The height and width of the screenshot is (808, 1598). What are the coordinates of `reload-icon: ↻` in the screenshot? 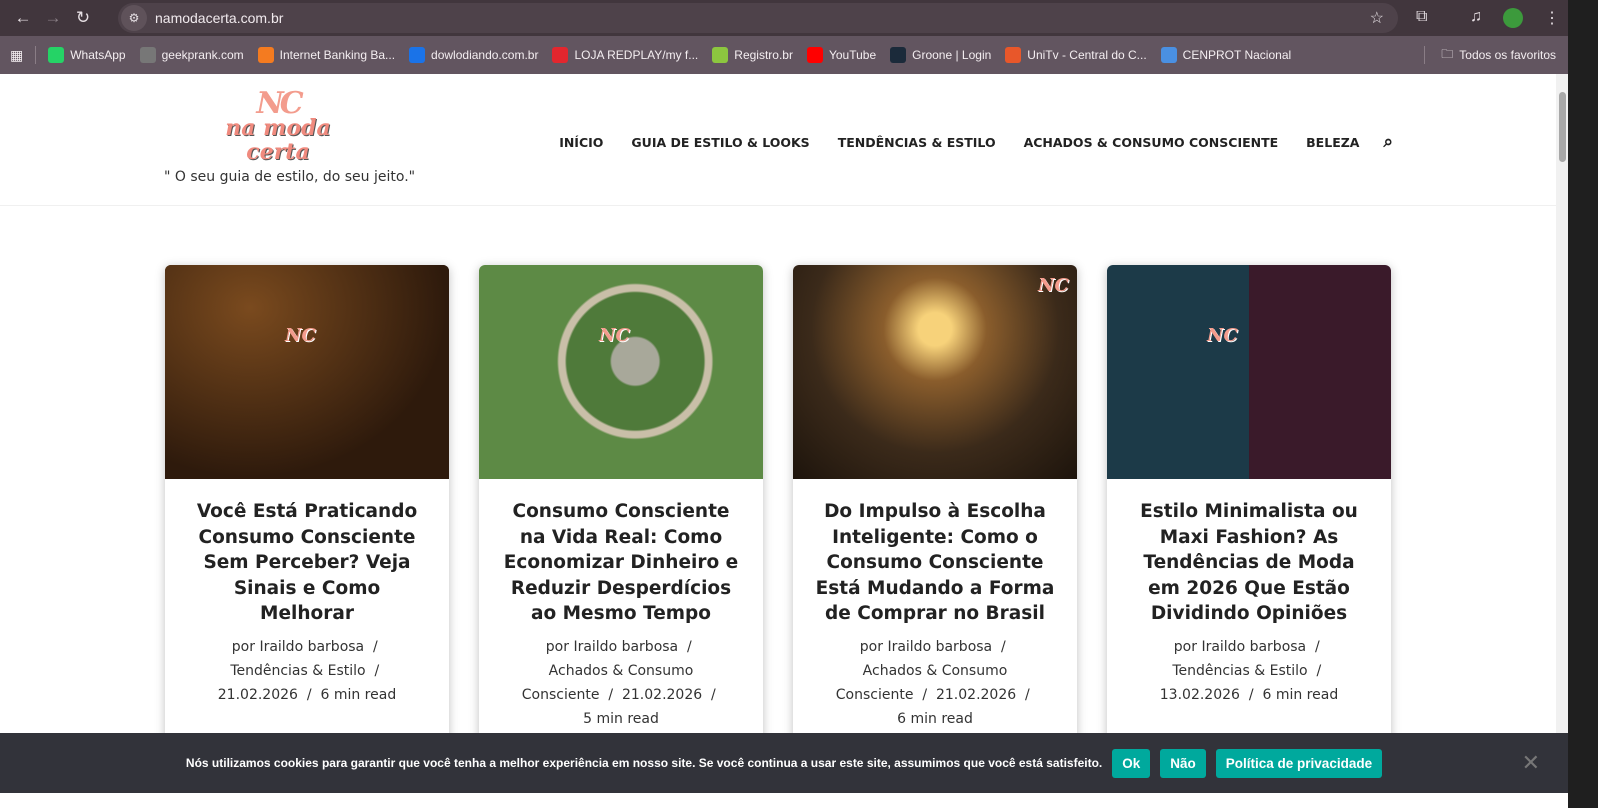 It's located at (83, 18).